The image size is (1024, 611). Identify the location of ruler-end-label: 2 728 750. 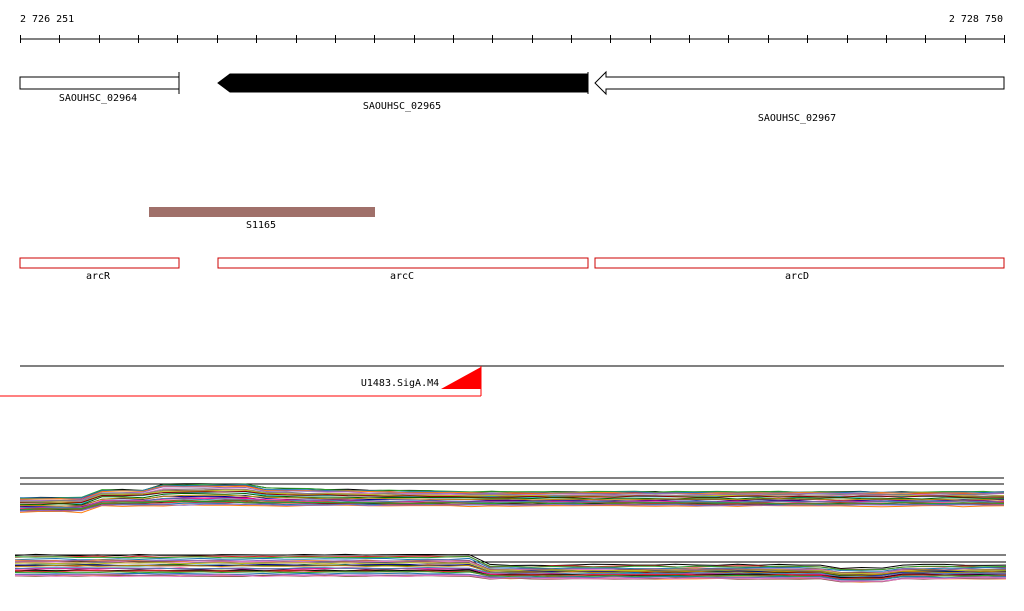
(976, 19).